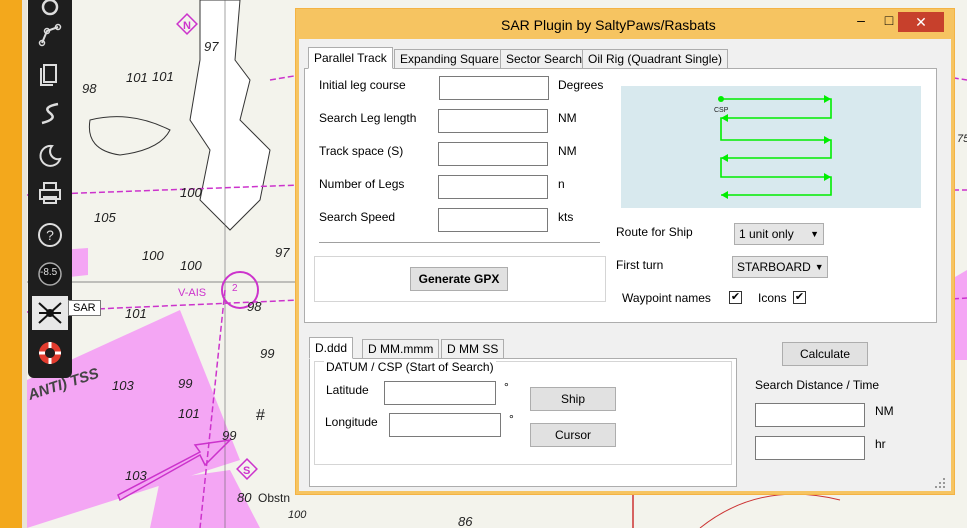  Describe the element at coordinates (544, 59) in the screenshot. I see `tab-sector-search: Sector Search` at that location.